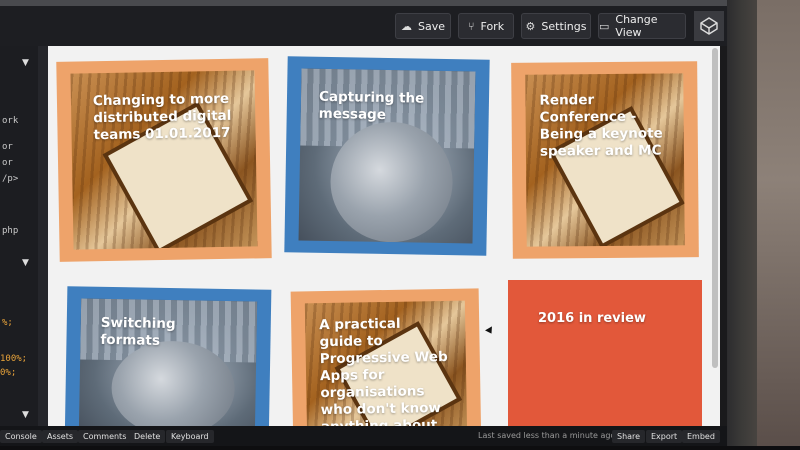  I want to click on card-title: Switching formats, so click(138, 331).